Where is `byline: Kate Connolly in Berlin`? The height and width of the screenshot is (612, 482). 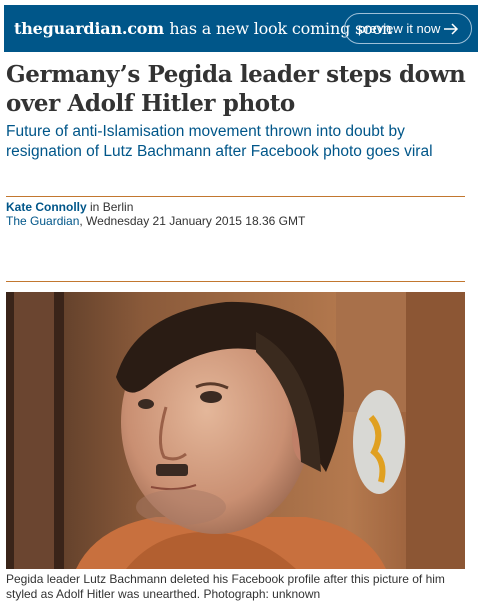
byline: Kate Connolly in Berlin is located at coordinates (69, 207).